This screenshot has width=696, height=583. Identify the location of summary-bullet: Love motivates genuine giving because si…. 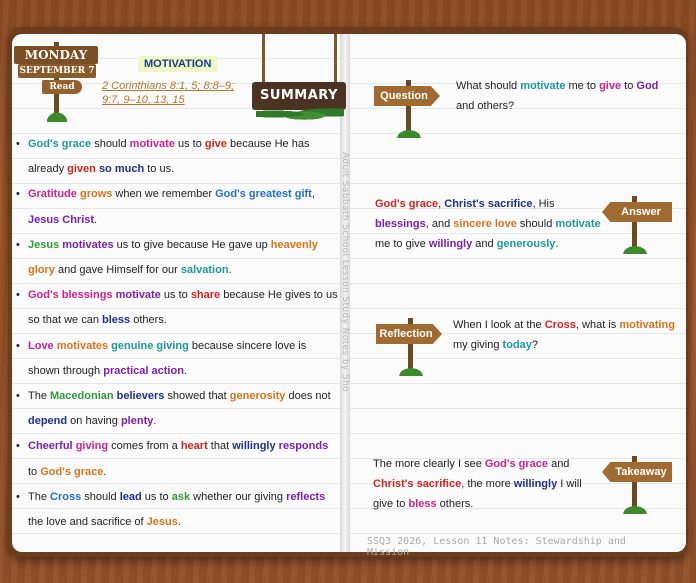
(177, 359).